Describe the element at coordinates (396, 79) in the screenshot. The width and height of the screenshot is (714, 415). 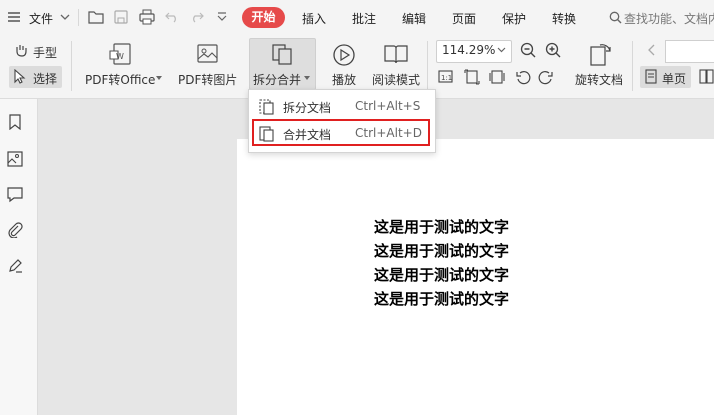
I see `read-mode-button: 阅读模式` at that location.